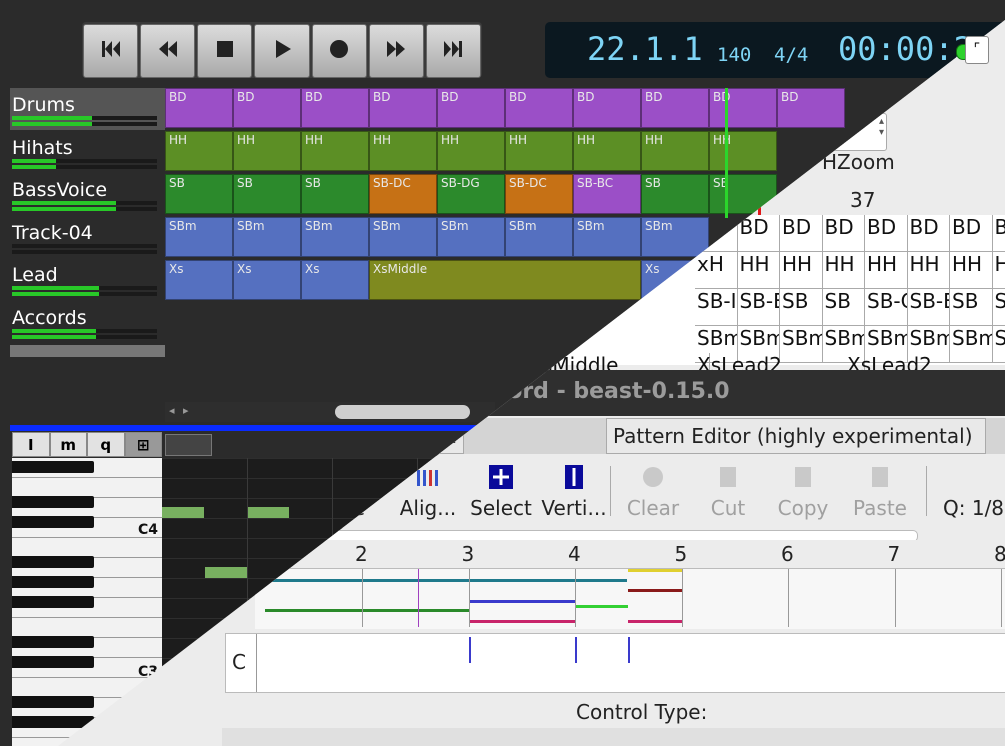  I want to click on fast-forward-button, so click(396, 51).